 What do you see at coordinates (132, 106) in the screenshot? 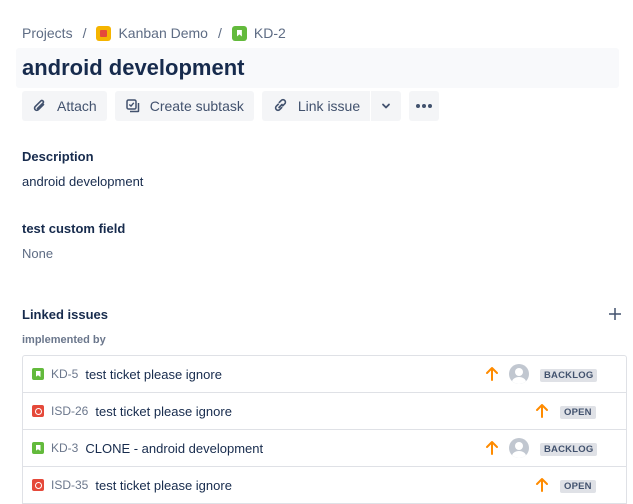
I see `subtask-icon` at bounding box center [132, 106].